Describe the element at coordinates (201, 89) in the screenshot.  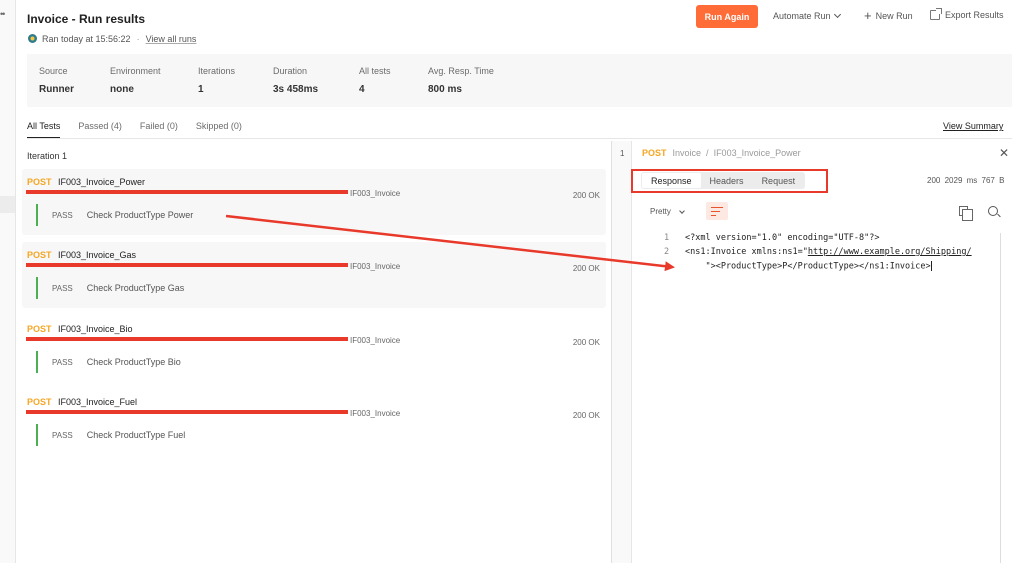
I see `stat-value: 1` at that location.